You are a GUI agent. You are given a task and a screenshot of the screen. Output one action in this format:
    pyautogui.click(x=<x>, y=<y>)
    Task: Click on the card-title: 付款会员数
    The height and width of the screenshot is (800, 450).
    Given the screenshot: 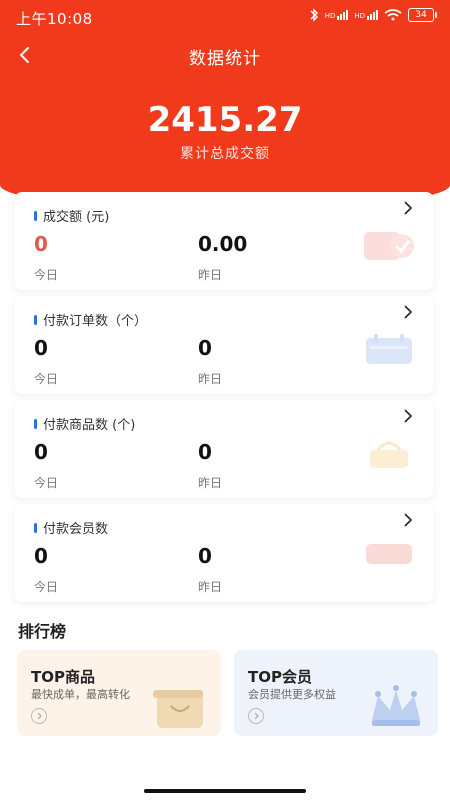 What is the action you would take?
    pyautogui.click(x=71, y=527)
    